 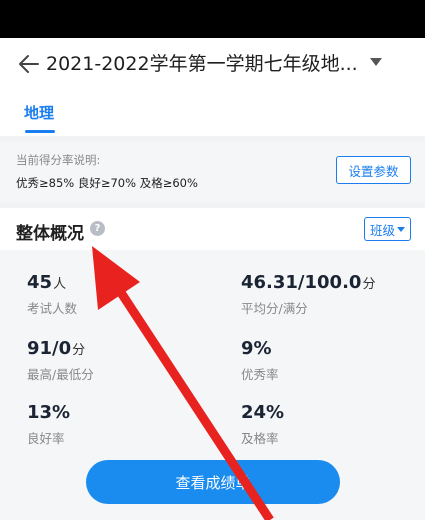 What do you see at coordinates (52, 308) in the screenshot?
I see `stat-label: 考试人数` at bounding box center [52, 308].